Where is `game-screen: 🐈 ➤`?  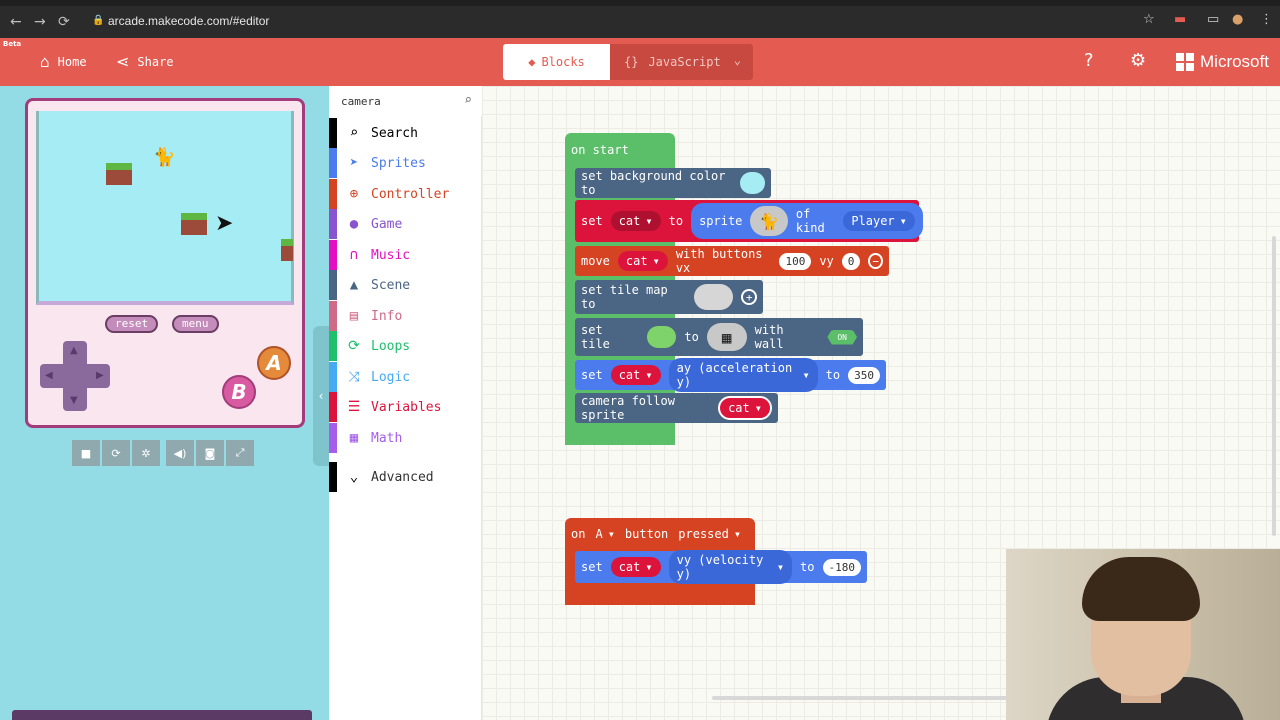
game-screen: 🐈 ➤ is located at coordinates (165, 208).